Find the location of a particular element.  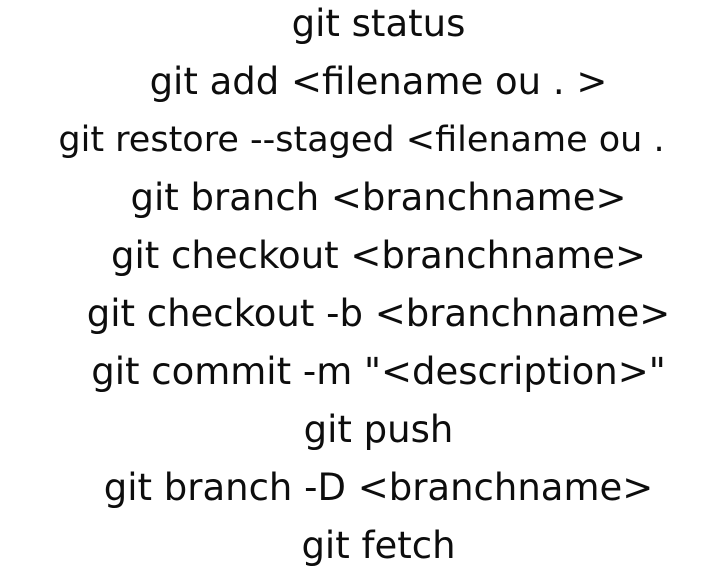

command-line: git restore --staged <filename ou . is located at coordinates (361, 140).